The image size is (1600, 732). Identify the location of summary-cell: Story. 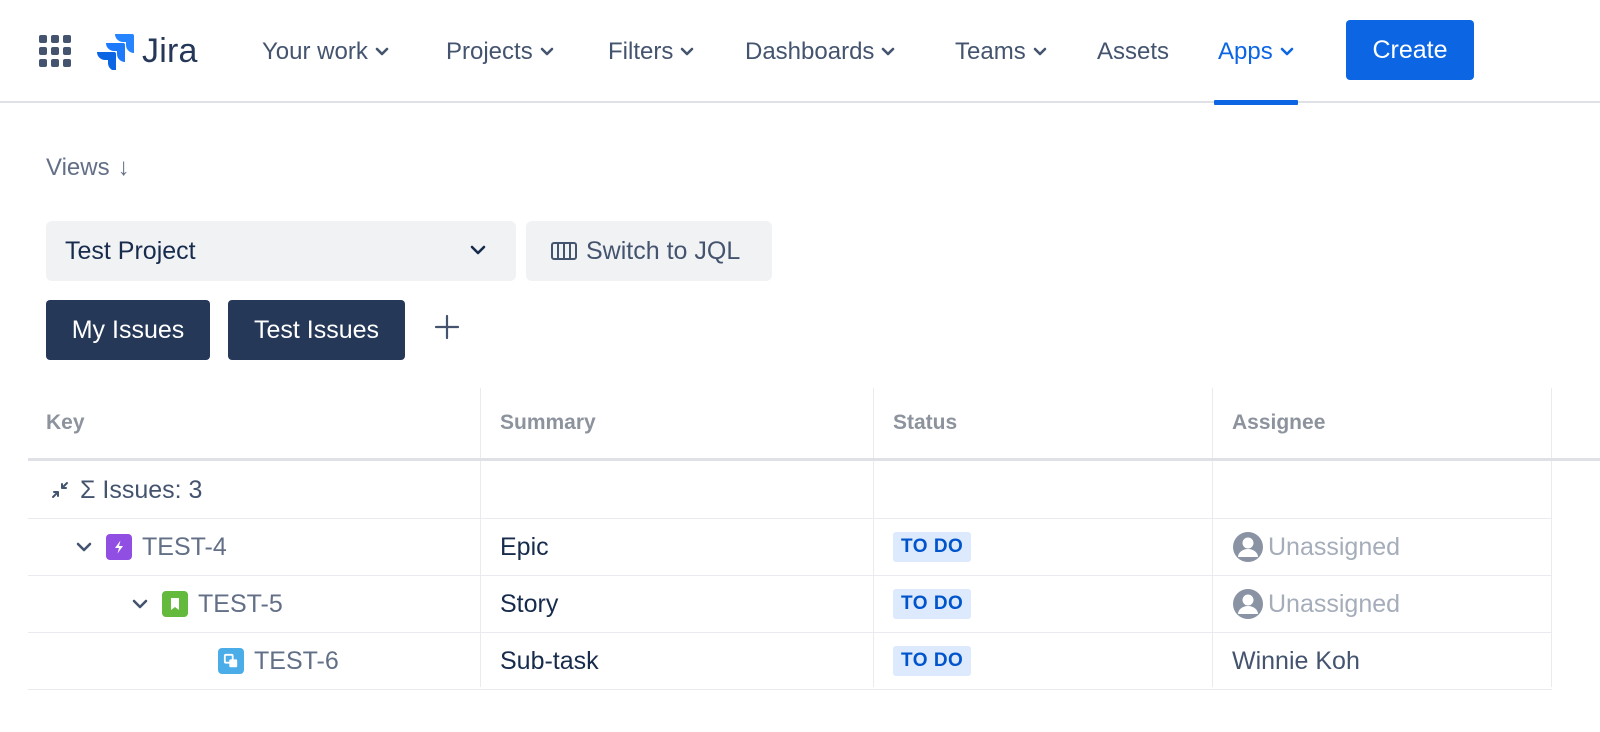
(529, 604).